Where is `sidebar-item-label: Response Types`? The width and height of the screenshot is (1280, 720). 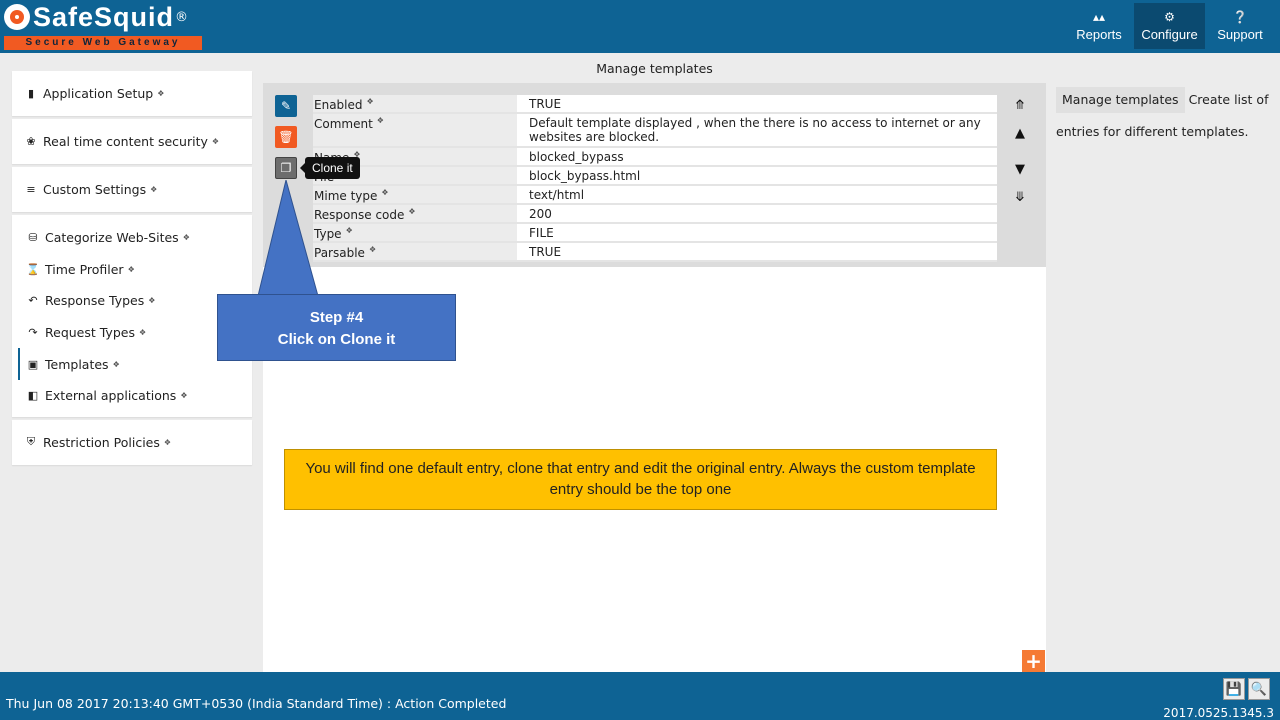 sidebar-item-label: Response Types is located at coordinates (95, 301).